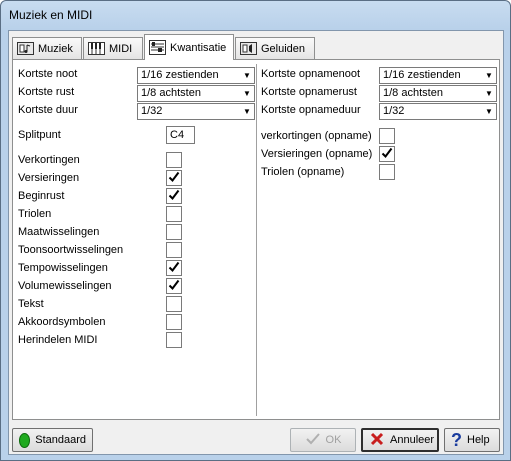 The image size is (511, 461). I want to click on music-note-icon, so click(25, 48).